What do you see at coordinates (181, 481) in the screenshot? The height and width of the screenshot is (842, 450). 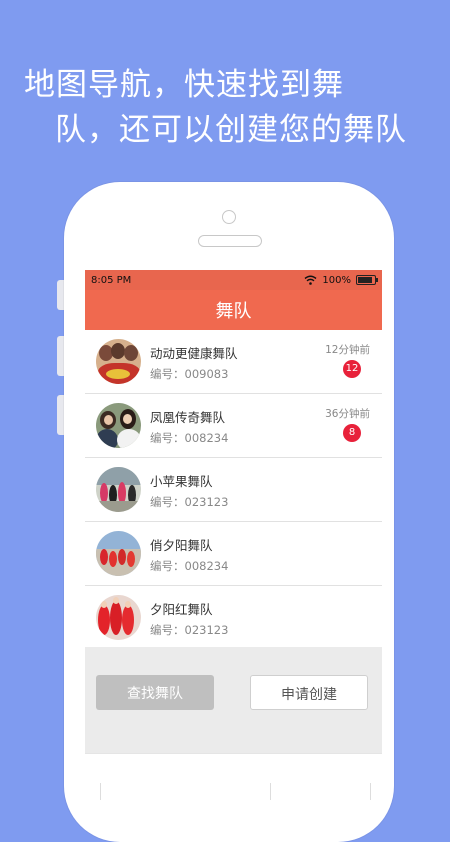 I see `team-name: 小苹果舞队` at bounding box center [181, 481].